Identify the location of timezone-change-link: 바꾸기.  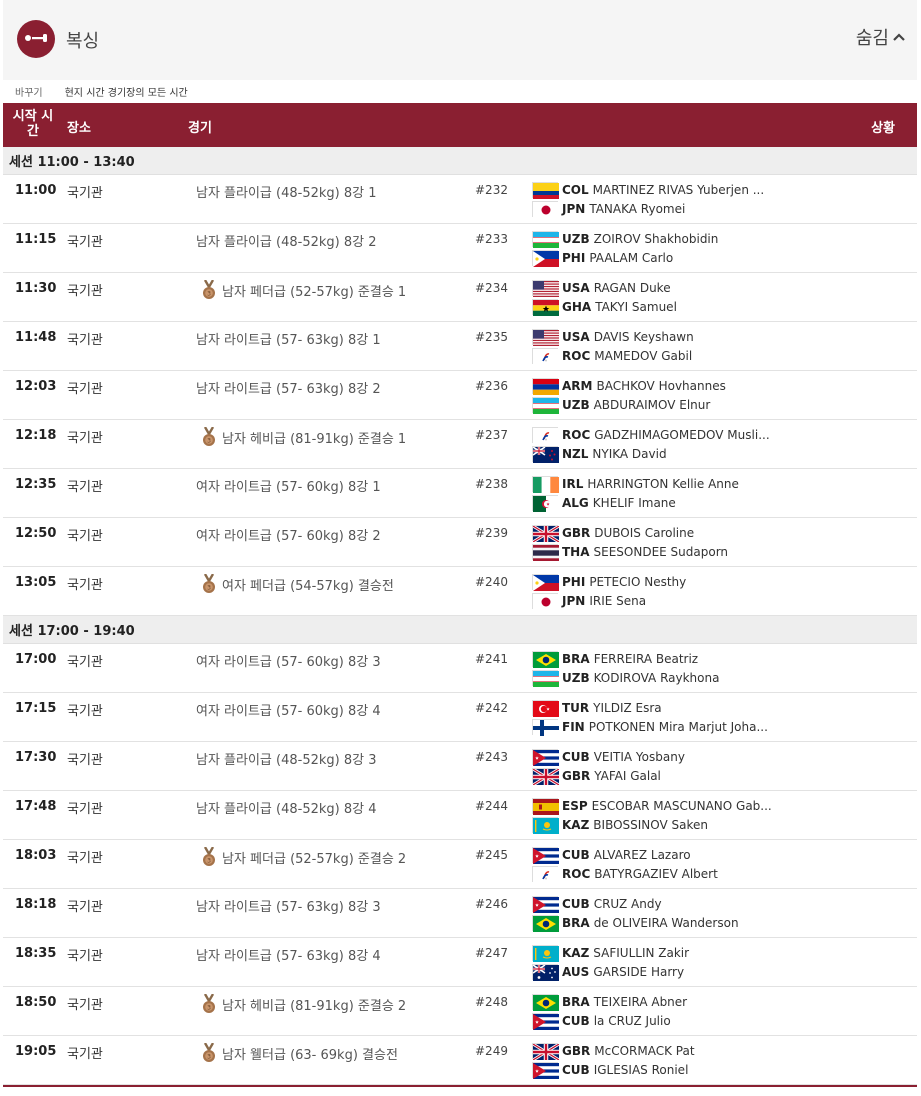
(29, 91).